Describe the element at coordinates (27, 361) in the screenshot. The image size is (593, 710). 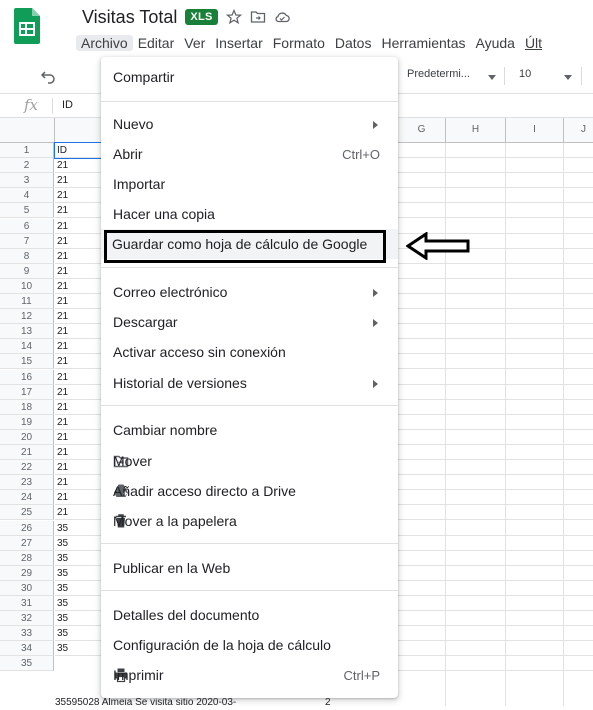
I see `row-number: 15` at that location.